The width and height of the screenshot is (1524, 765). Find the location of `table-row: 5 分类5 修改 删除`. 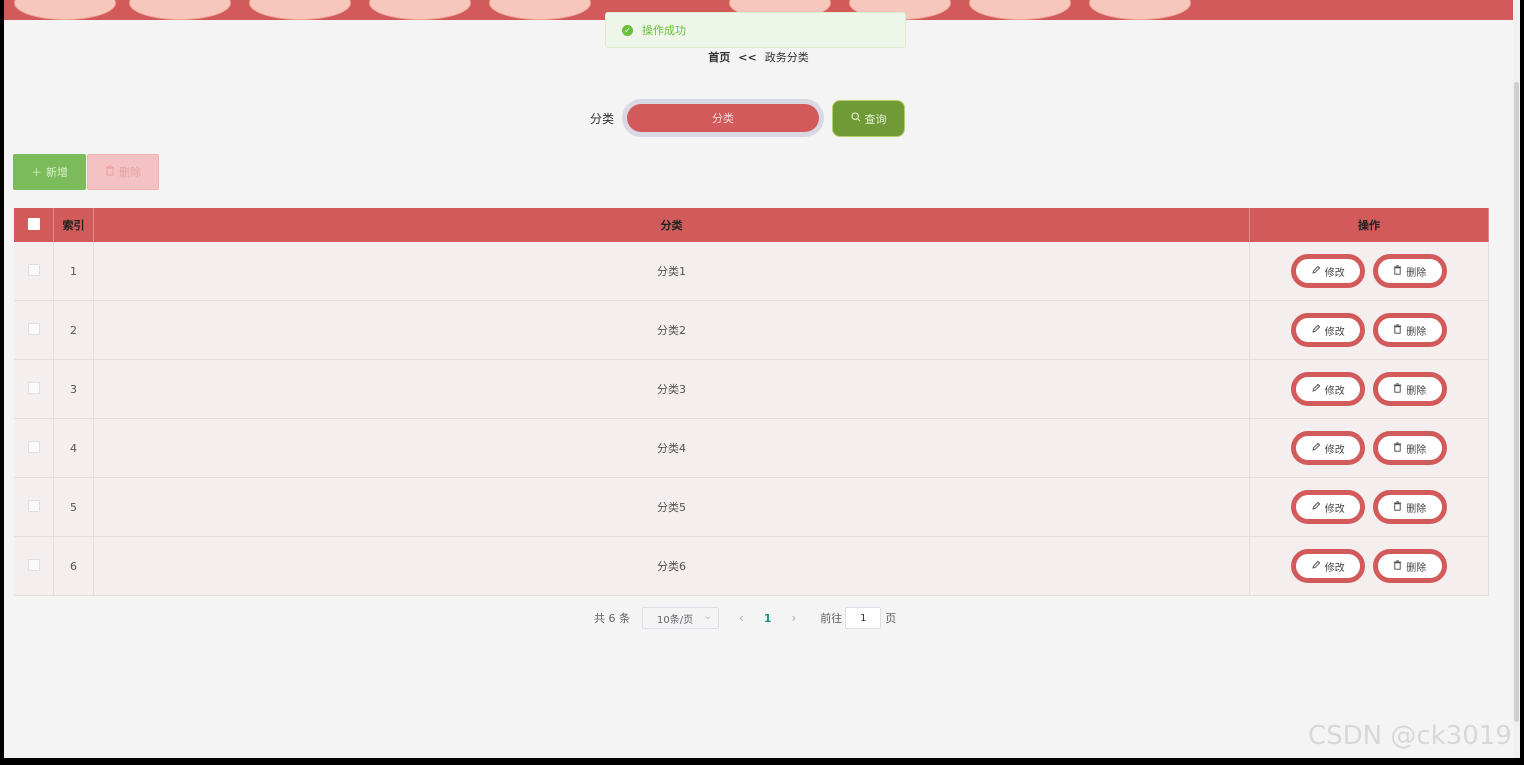

table-row: 5 分类5 修改 删除 is located at coordinates (751, 507).